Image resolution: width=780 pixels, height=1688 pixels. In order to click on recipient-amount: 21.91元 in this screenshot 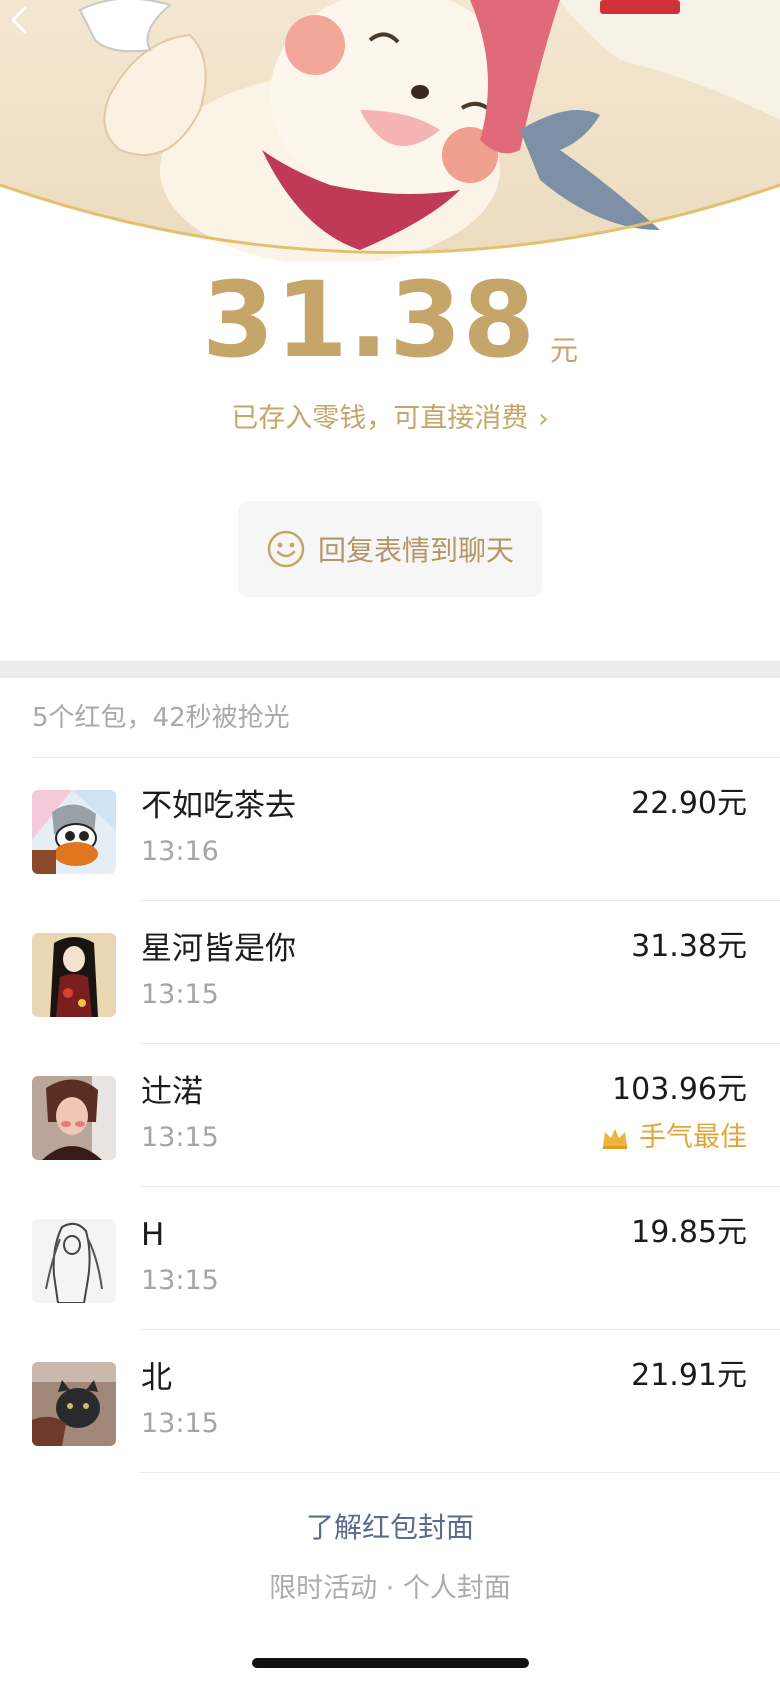, I will do `click(689, 1375)`.